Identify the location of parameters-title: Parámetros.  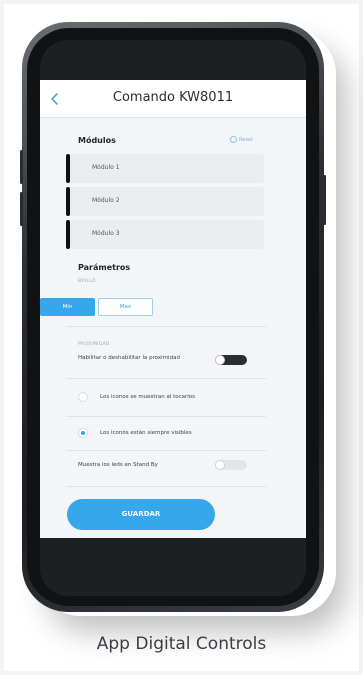
(104, 267).